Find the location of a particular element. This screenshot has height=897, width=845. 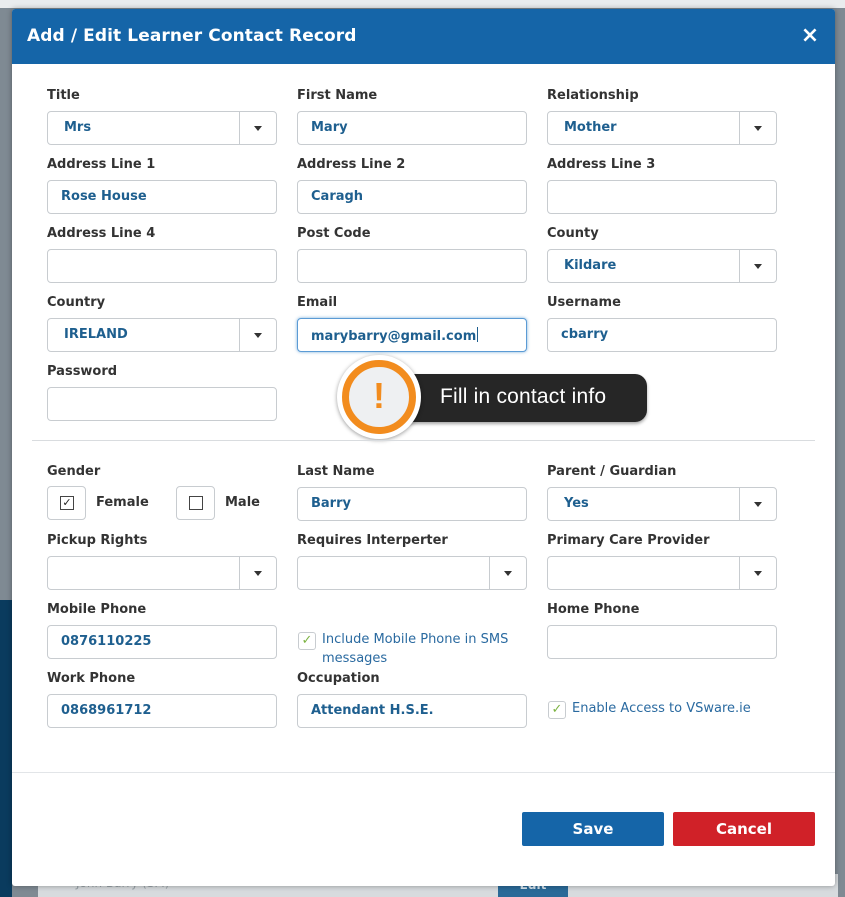

username-field: Username cbarry is located at coordinates (662, 323).